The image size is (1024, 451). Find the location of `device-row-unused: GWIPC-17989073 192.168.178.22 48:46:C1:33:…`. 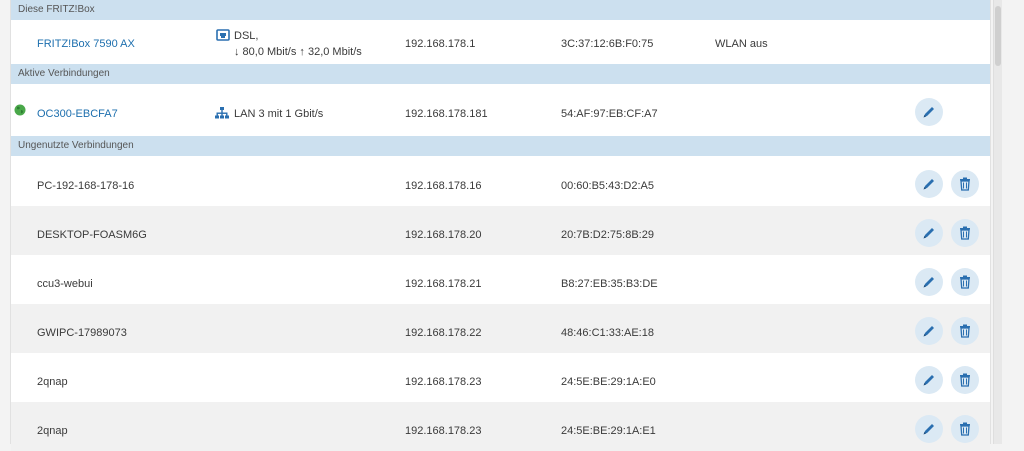

device-row-unused: GWIPC-17989073 192.168.178.22 48:46:C1:33:… is located at coordinates (500, 328).